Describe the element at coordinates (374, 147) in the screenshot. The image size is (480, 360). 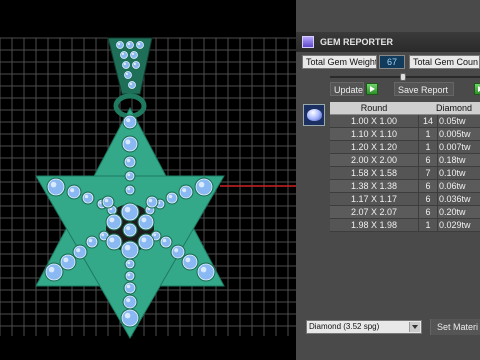
I see `row-size: 1.20 X 1.20` at that location.